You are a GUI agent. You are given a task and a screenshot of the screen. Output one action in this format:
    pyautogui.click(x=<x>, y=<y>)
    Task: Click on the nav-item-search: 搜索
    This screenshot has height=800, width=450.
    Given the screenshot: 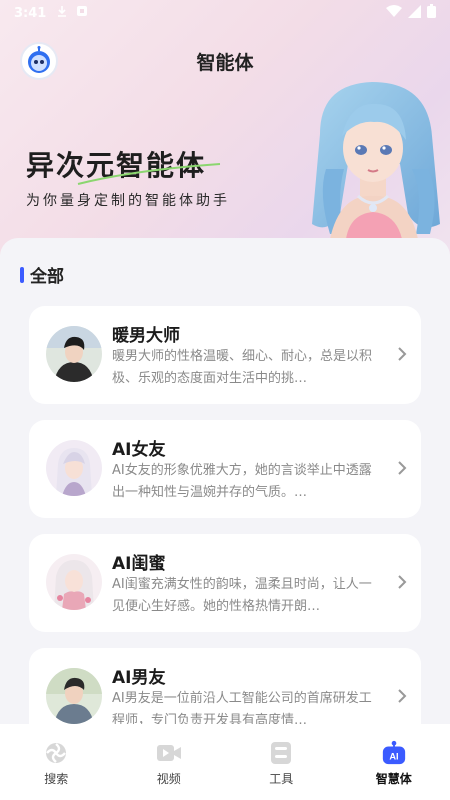 What is the action you would take?
    pyautogui.click(x=56, y=762)
    